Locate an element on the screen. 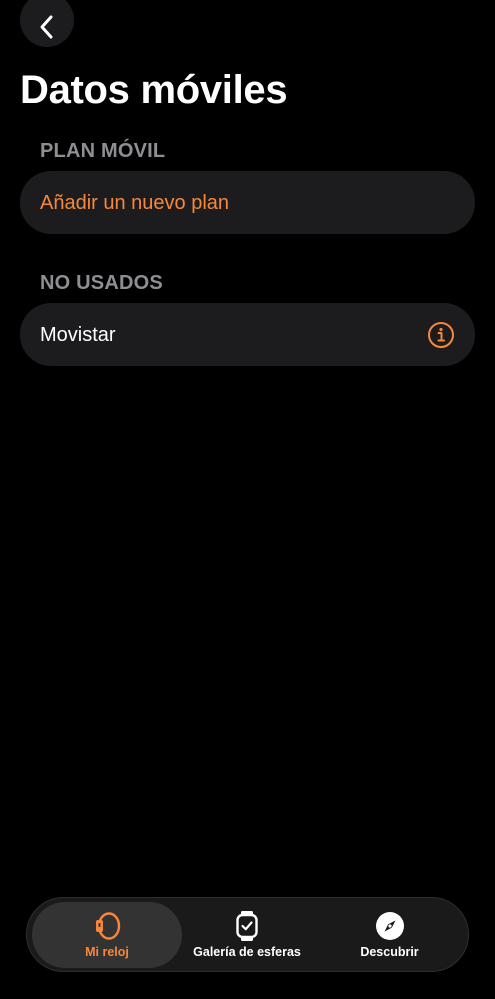 The width and height of the screenshot is (495, 999). carrier-row: Movistar is located at coordinates (247, 334).